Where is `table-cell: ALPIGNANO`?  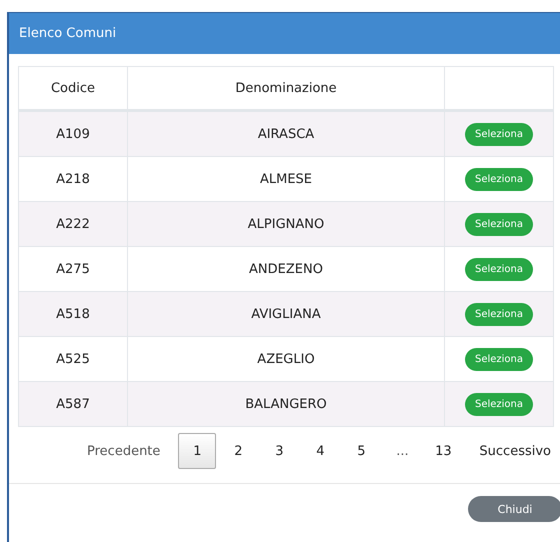 table-cell: ALPIGNANO is located at coordinates (286, 224).